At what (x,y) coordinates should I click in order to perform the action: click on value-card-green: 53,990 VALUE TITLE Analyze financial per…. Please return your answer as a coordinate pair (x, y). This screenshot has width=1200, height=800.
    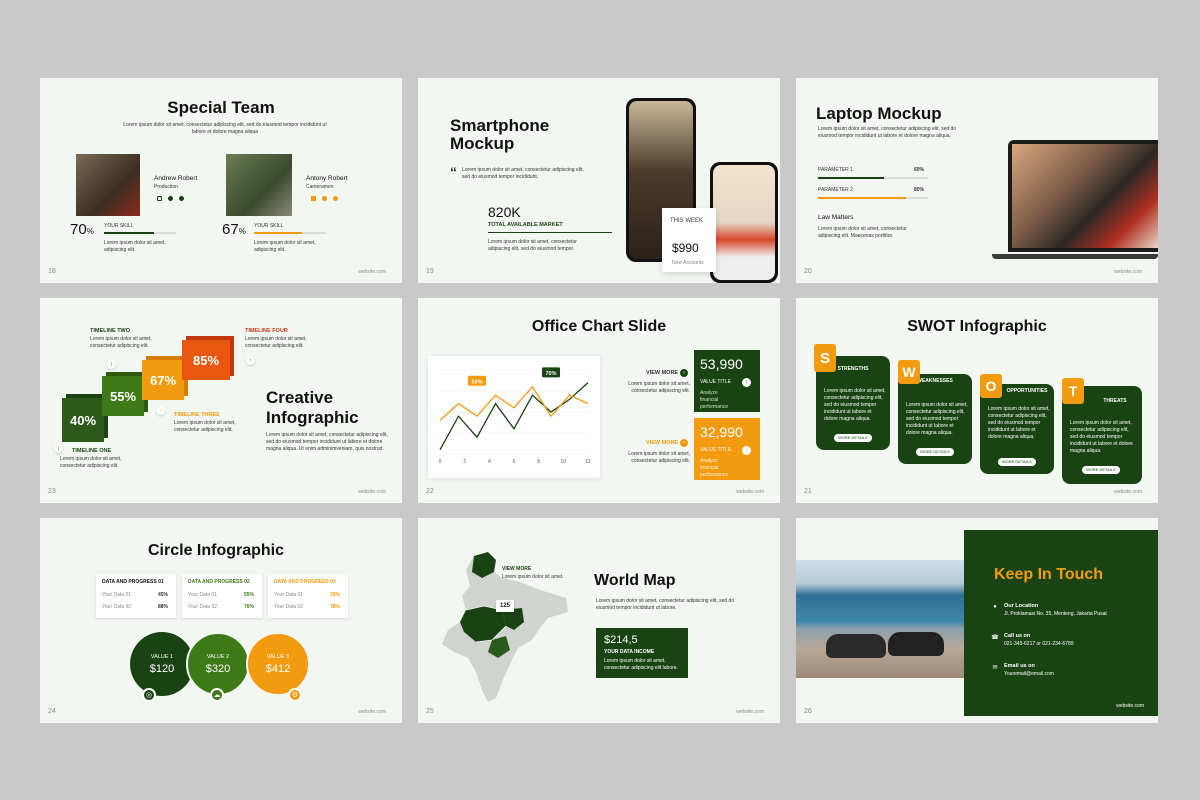
    Looking at the image, I should click on (727, 381).